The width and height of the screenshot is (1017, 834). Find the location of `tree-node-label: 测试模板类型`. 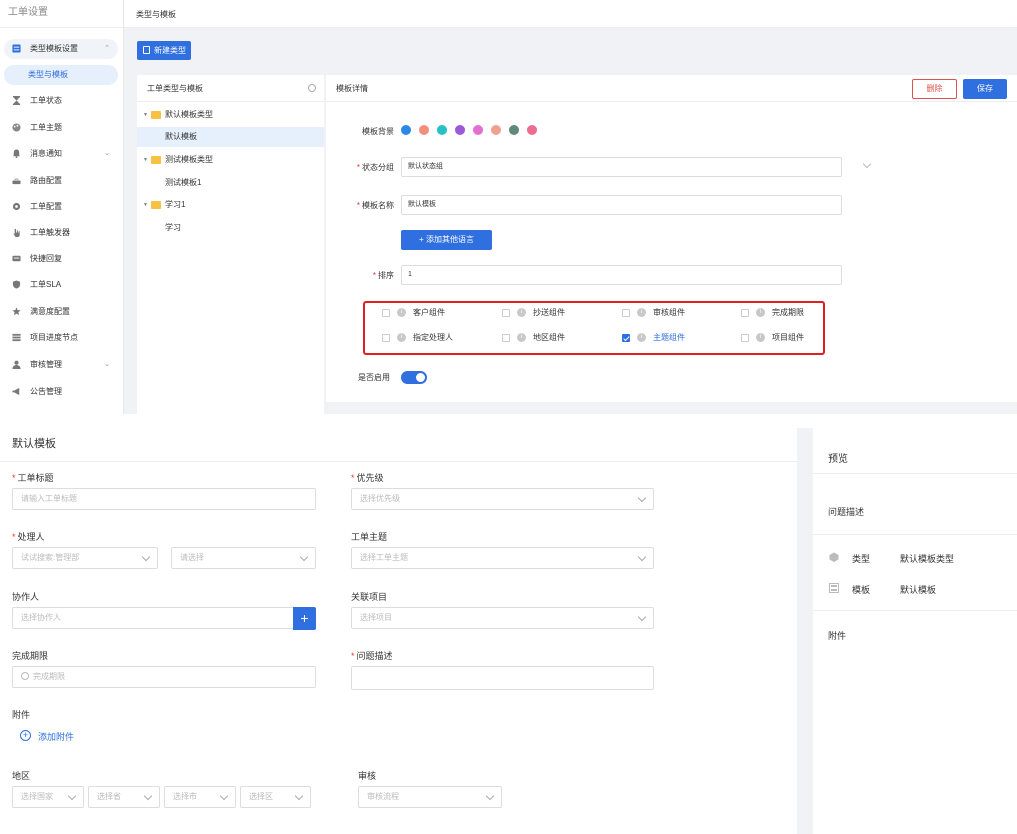

tree-node-label: 测试模板类型 is located at coordinates (189, 159).